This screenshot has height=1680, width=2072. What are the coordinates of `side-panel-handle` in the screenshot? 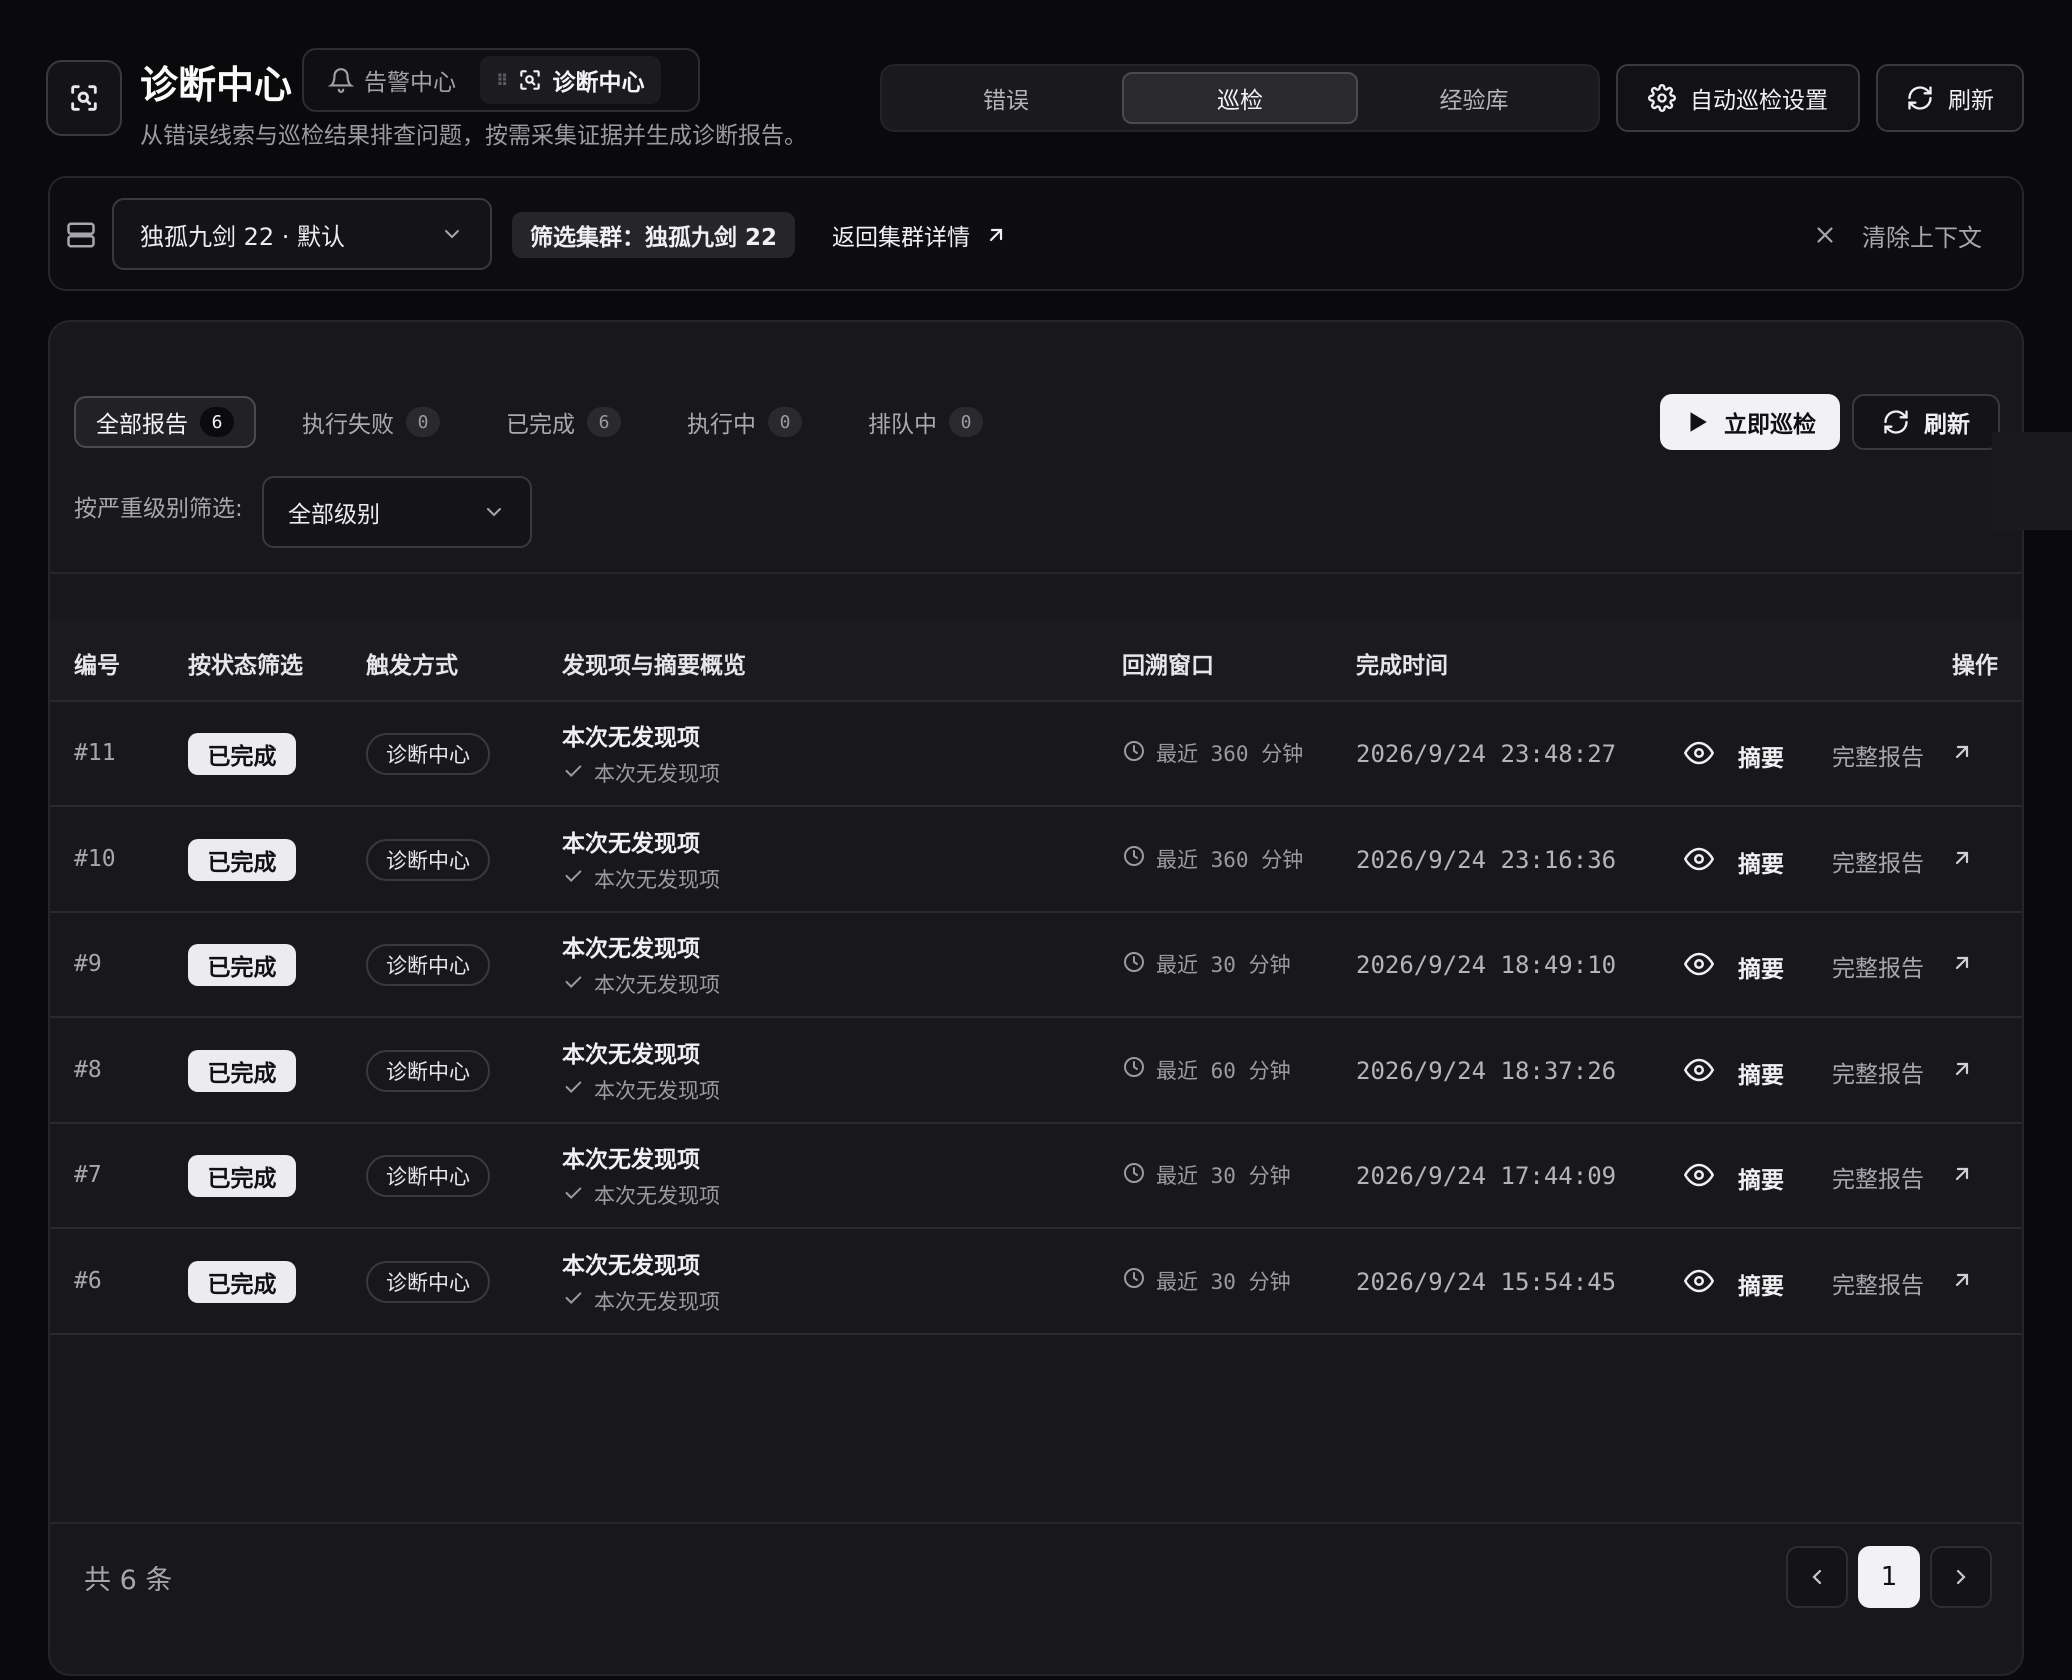 It's located at (2032, 481).